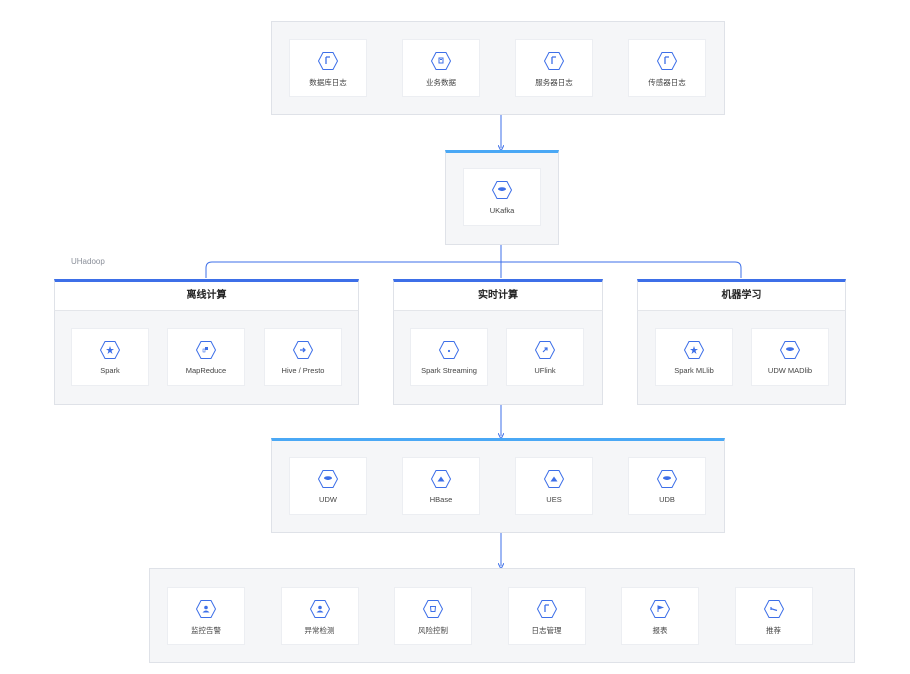 Image resolution: width=910 pixels, height=674 pixels. I want to click on external-link-icon, so click(545, 350).